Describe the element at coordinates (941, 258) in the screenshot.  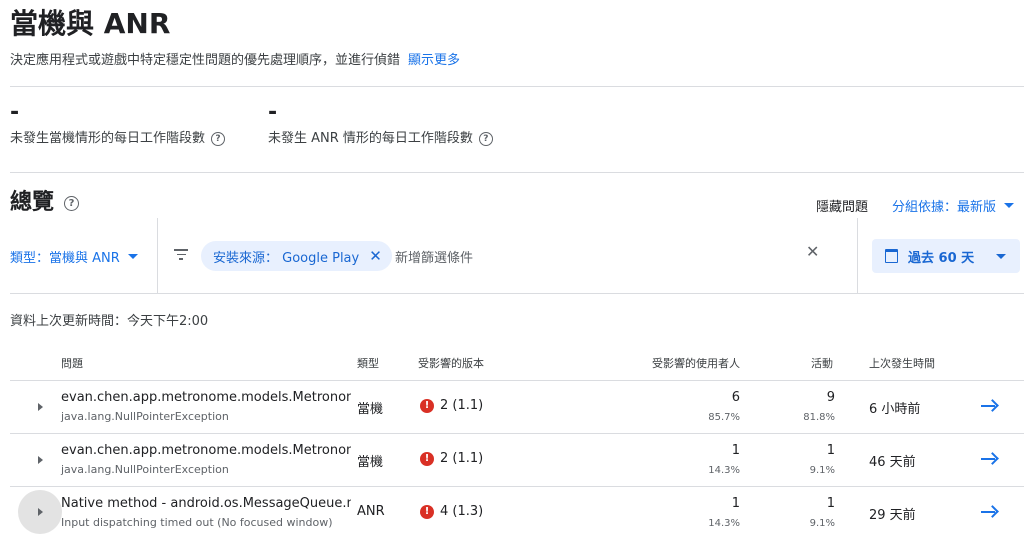
I see `date-range-label: 過去 60 天` at that location.